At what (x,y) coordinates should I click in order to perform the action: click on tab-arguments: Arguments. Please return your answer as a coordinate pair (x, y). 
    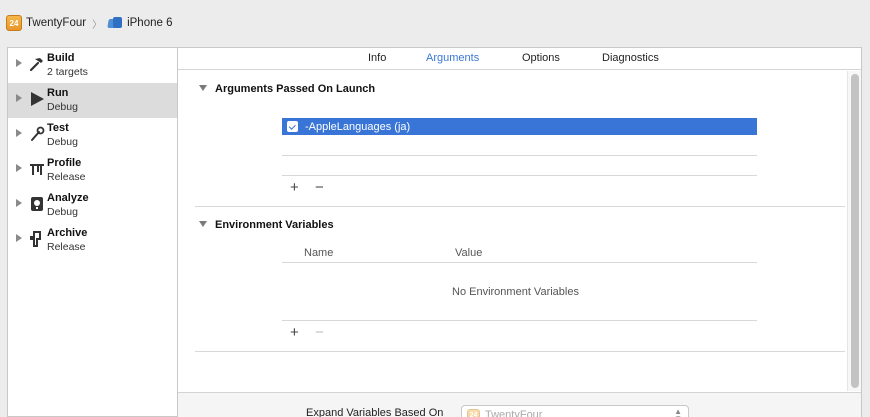
    Looking at the image, I should click on (452, 58).